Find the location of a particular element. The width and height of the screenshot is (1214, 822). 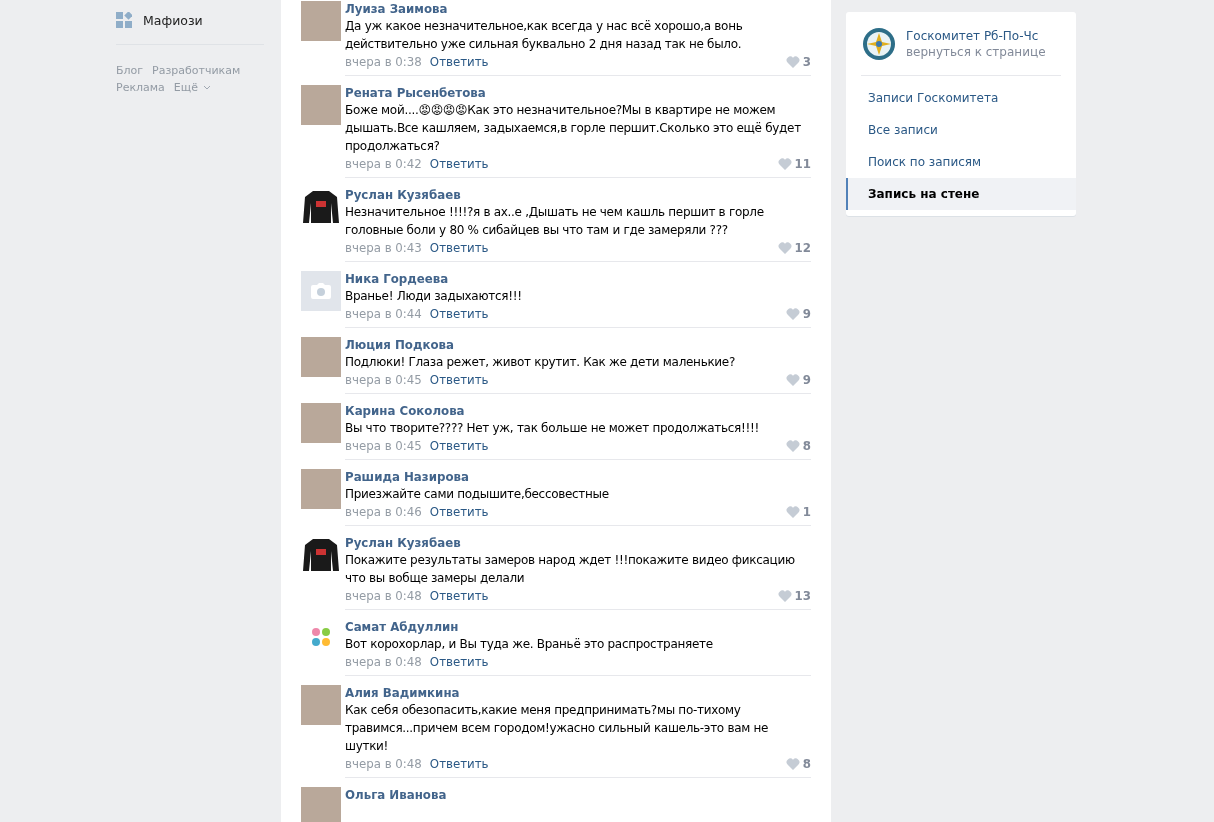

comment-time: вчера в 0:46 is located at coordinates (383, 512).